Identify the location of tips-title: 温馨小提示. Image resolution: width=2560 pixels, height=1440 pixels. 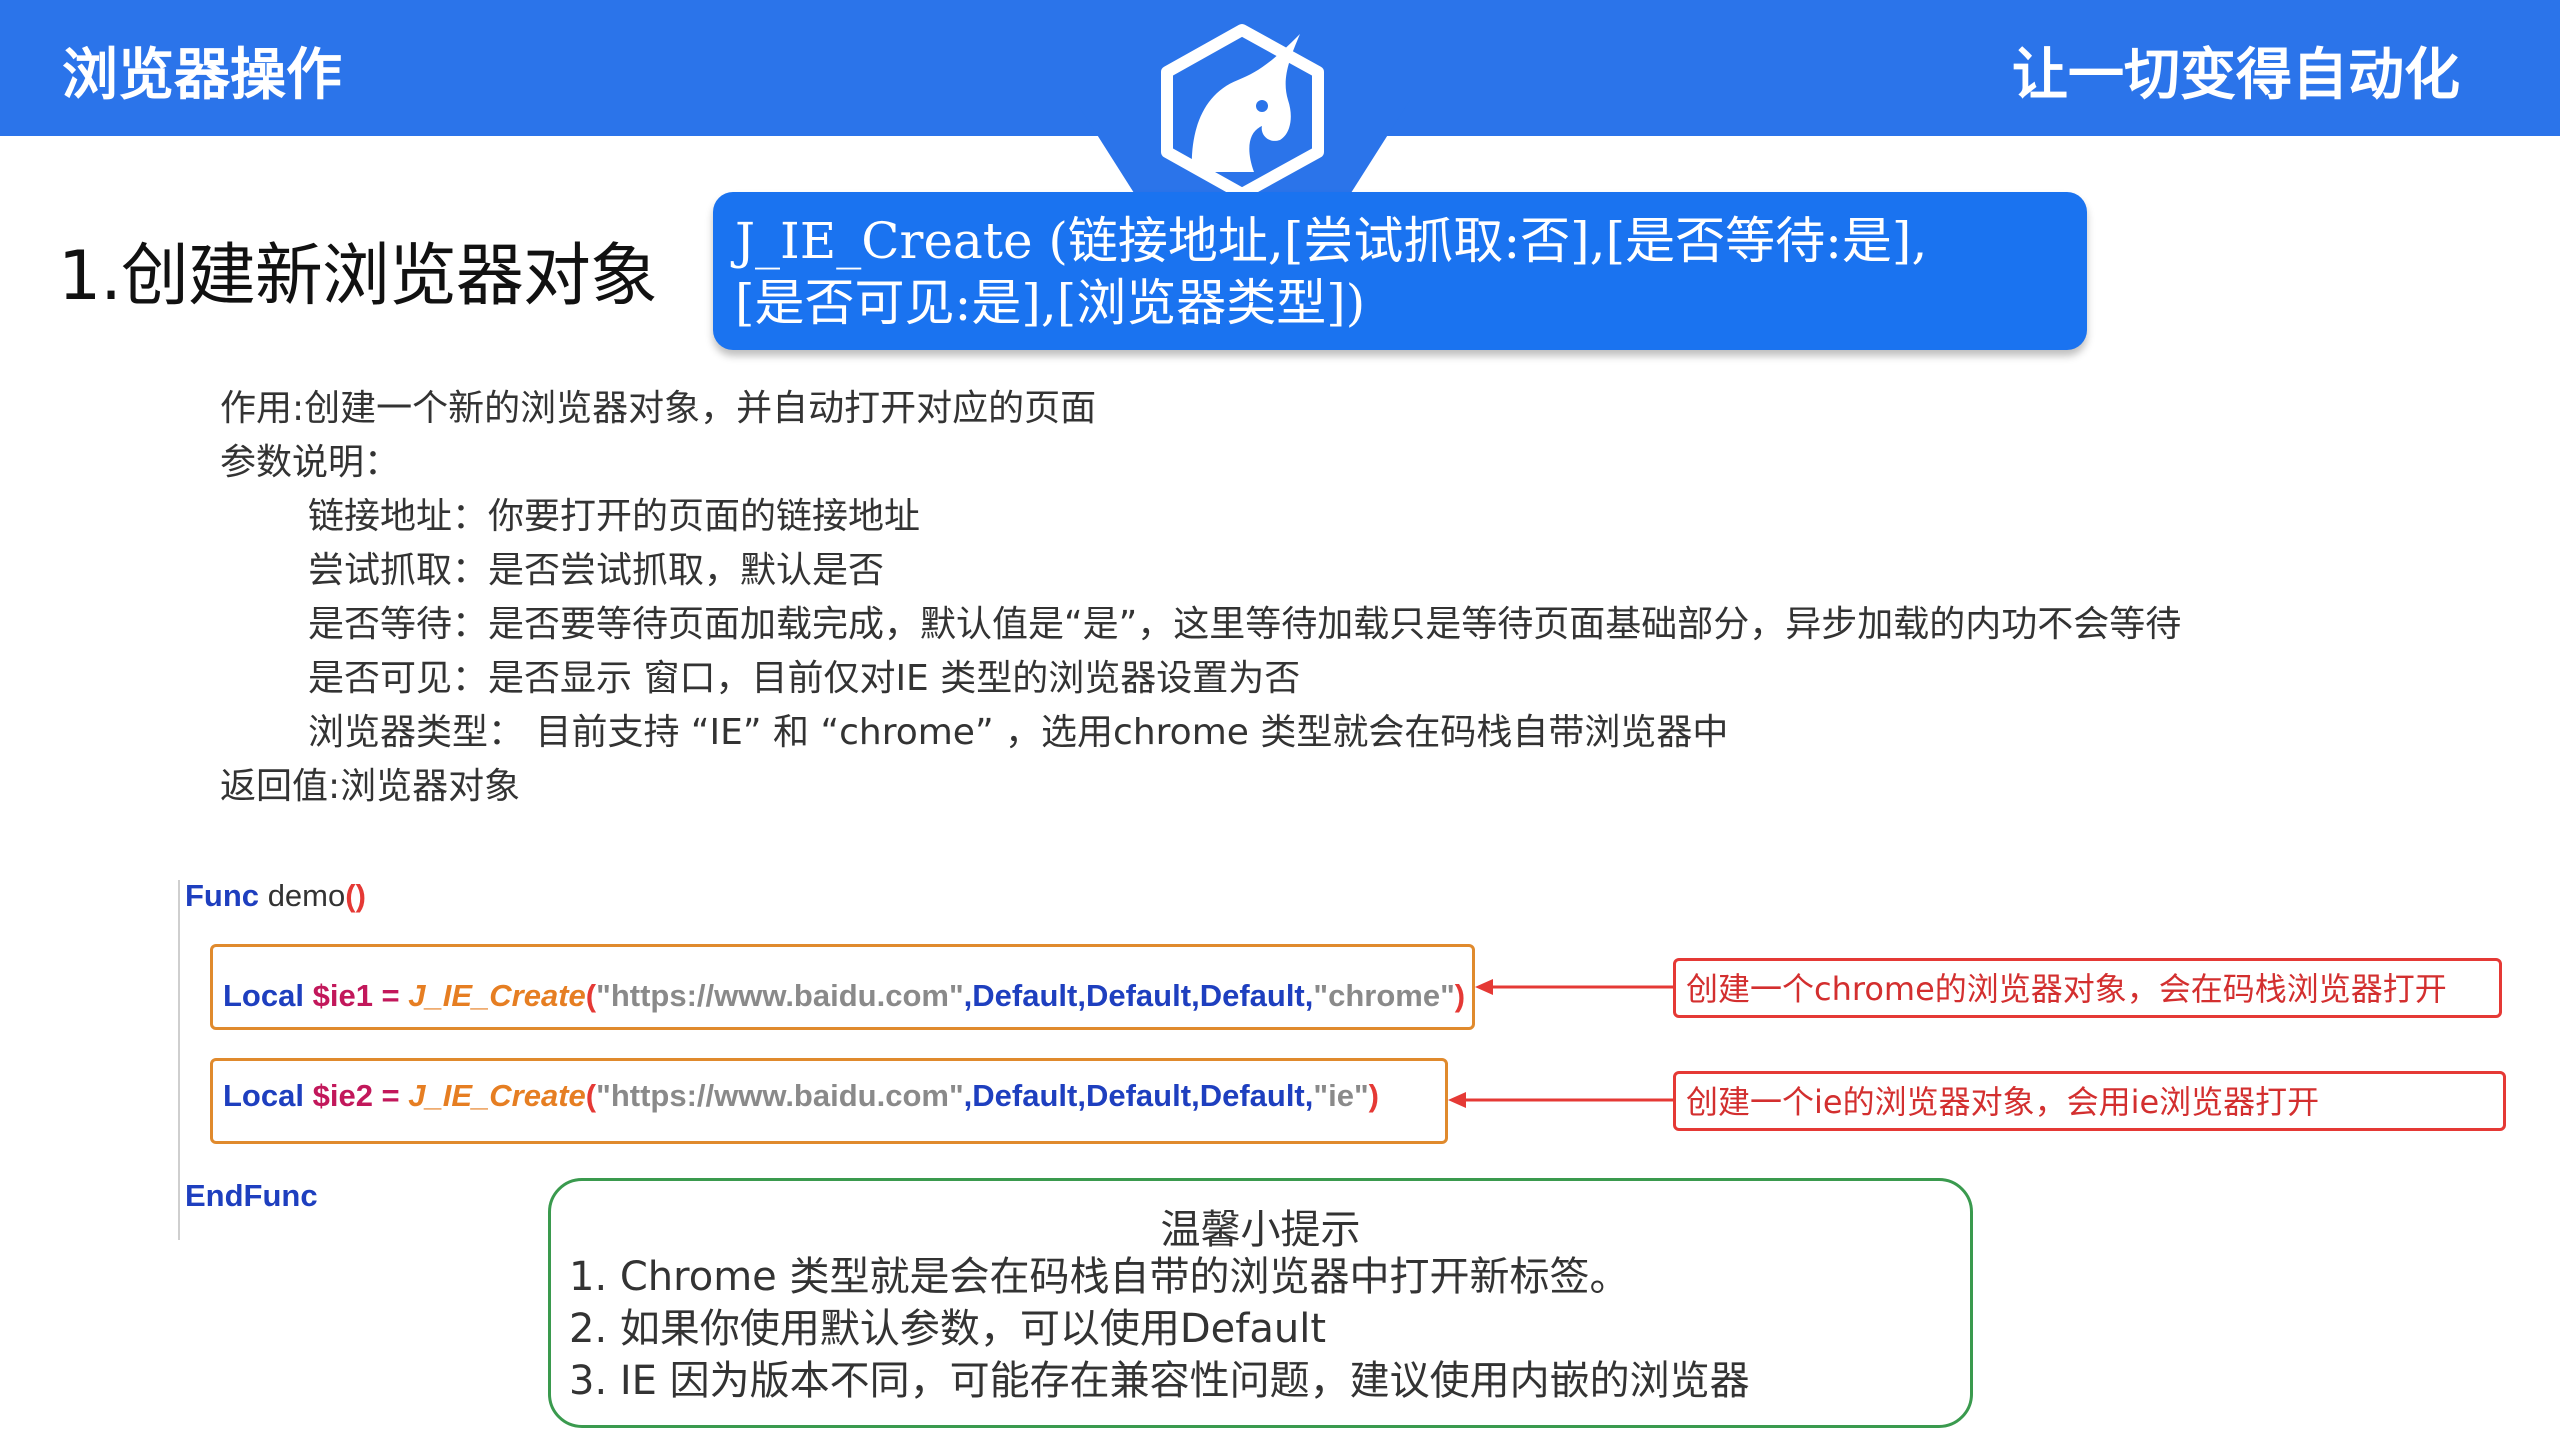
(1260, 1230).